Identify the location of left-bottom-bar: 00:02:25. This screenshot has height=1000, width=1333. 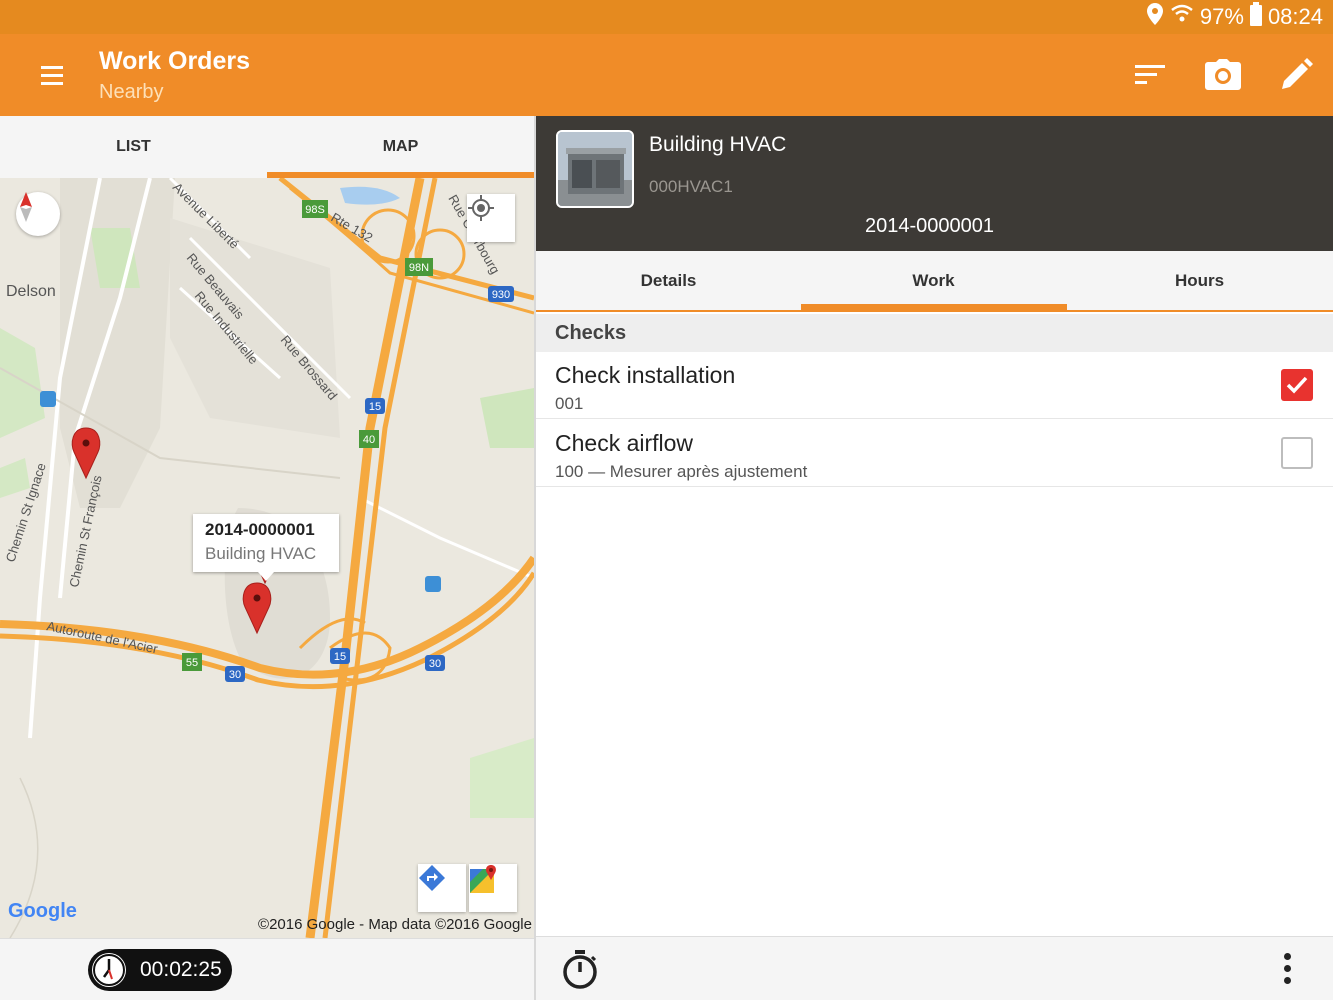
(267, 969).